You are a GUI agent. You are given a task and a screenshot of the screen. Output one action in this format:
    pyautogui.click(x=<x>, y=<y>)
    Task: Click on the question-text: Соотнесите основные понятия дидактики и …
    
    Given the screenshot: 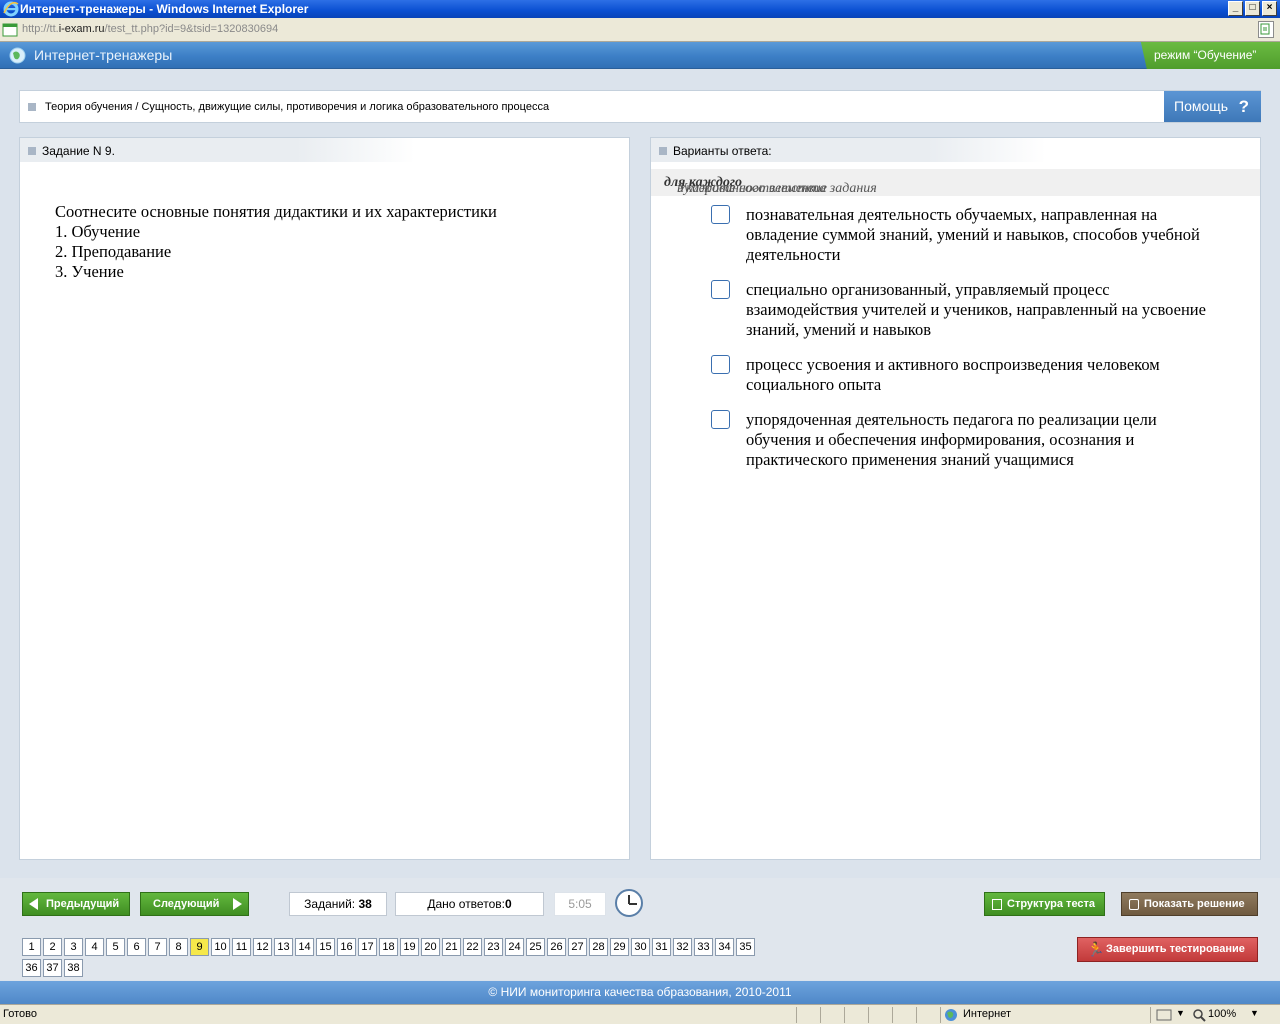 What is the action you would take?
    pyautogui.click(x=276, y=242)
    